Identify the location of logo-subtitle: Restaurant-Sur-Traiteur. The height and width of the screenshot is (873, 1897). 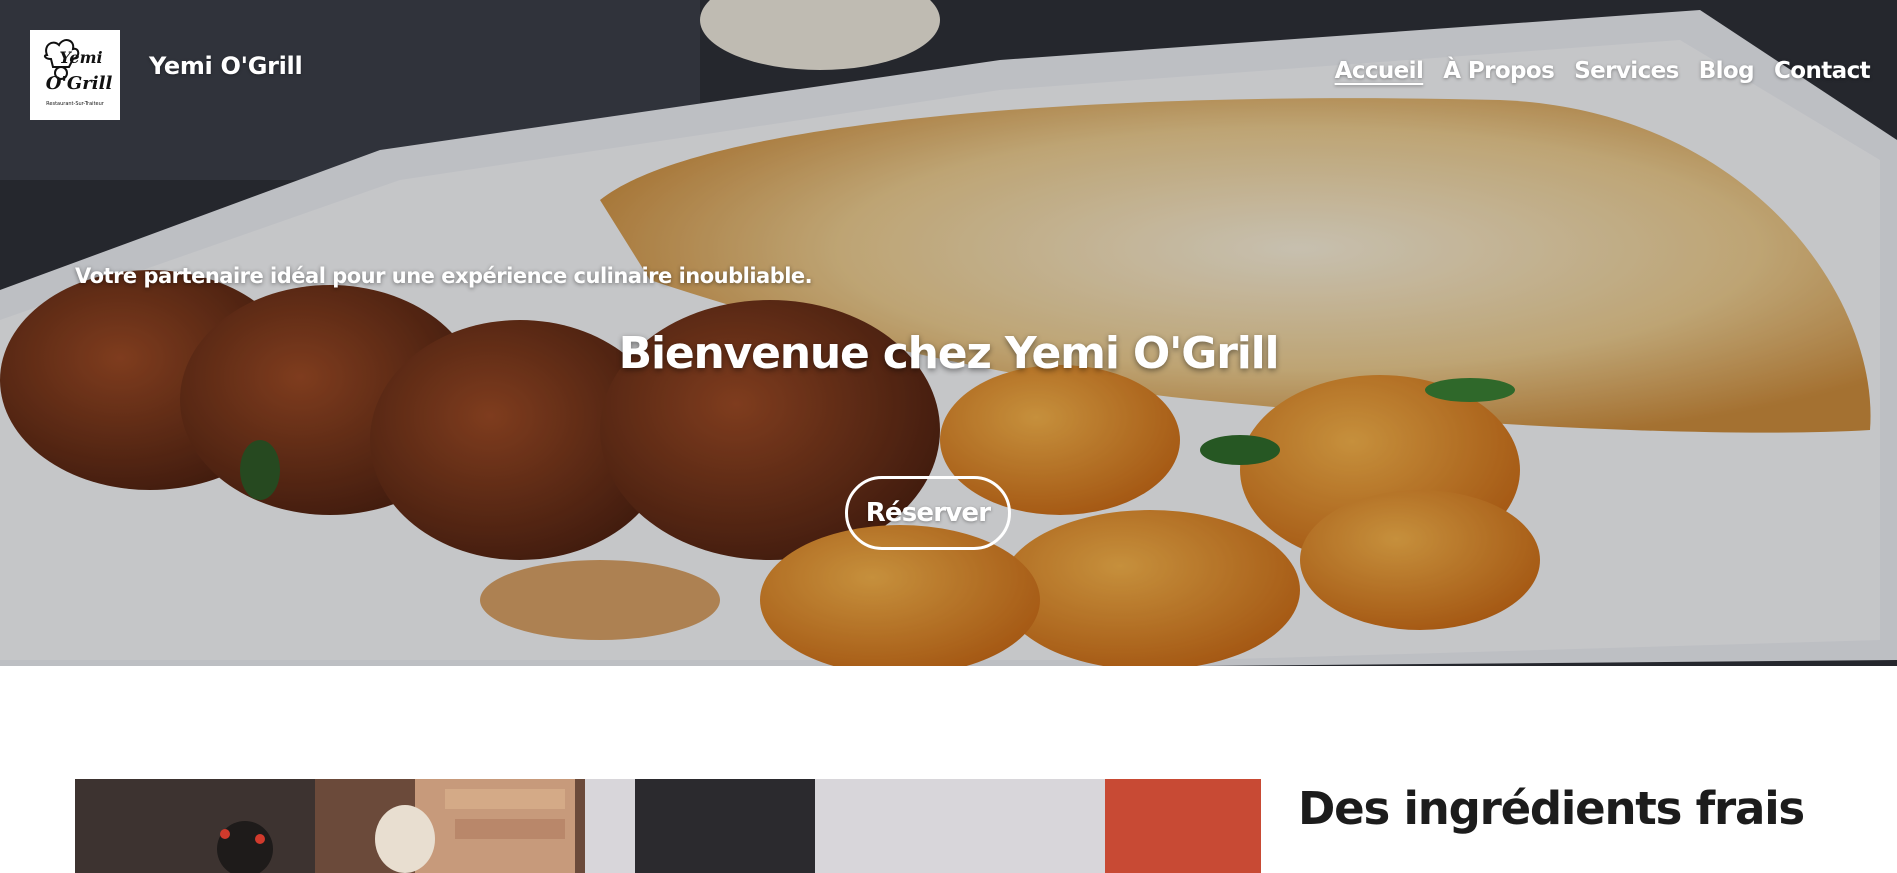
(75, 104).